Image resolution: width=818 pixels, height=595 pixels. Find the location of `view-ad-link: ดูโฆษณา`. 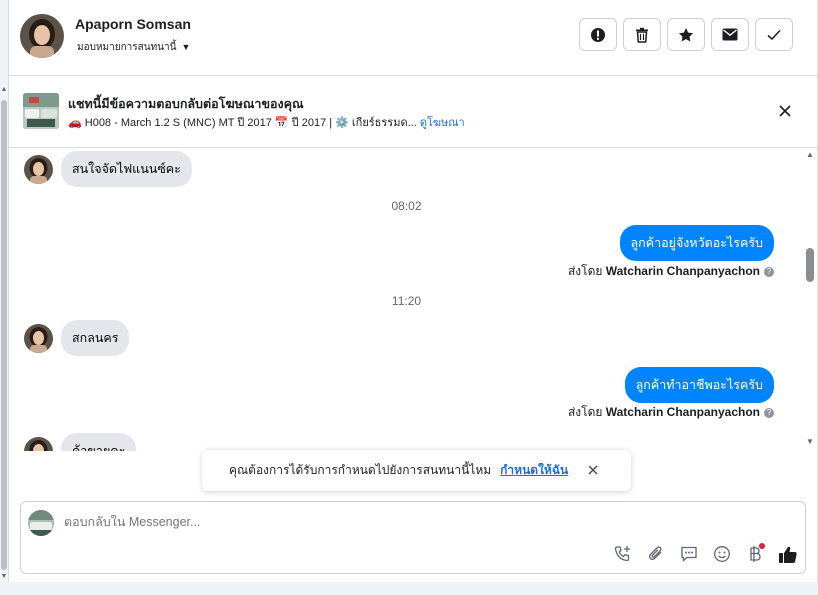

view-ad-link: ดูโฆษณา is located at coordinates (442, 123).